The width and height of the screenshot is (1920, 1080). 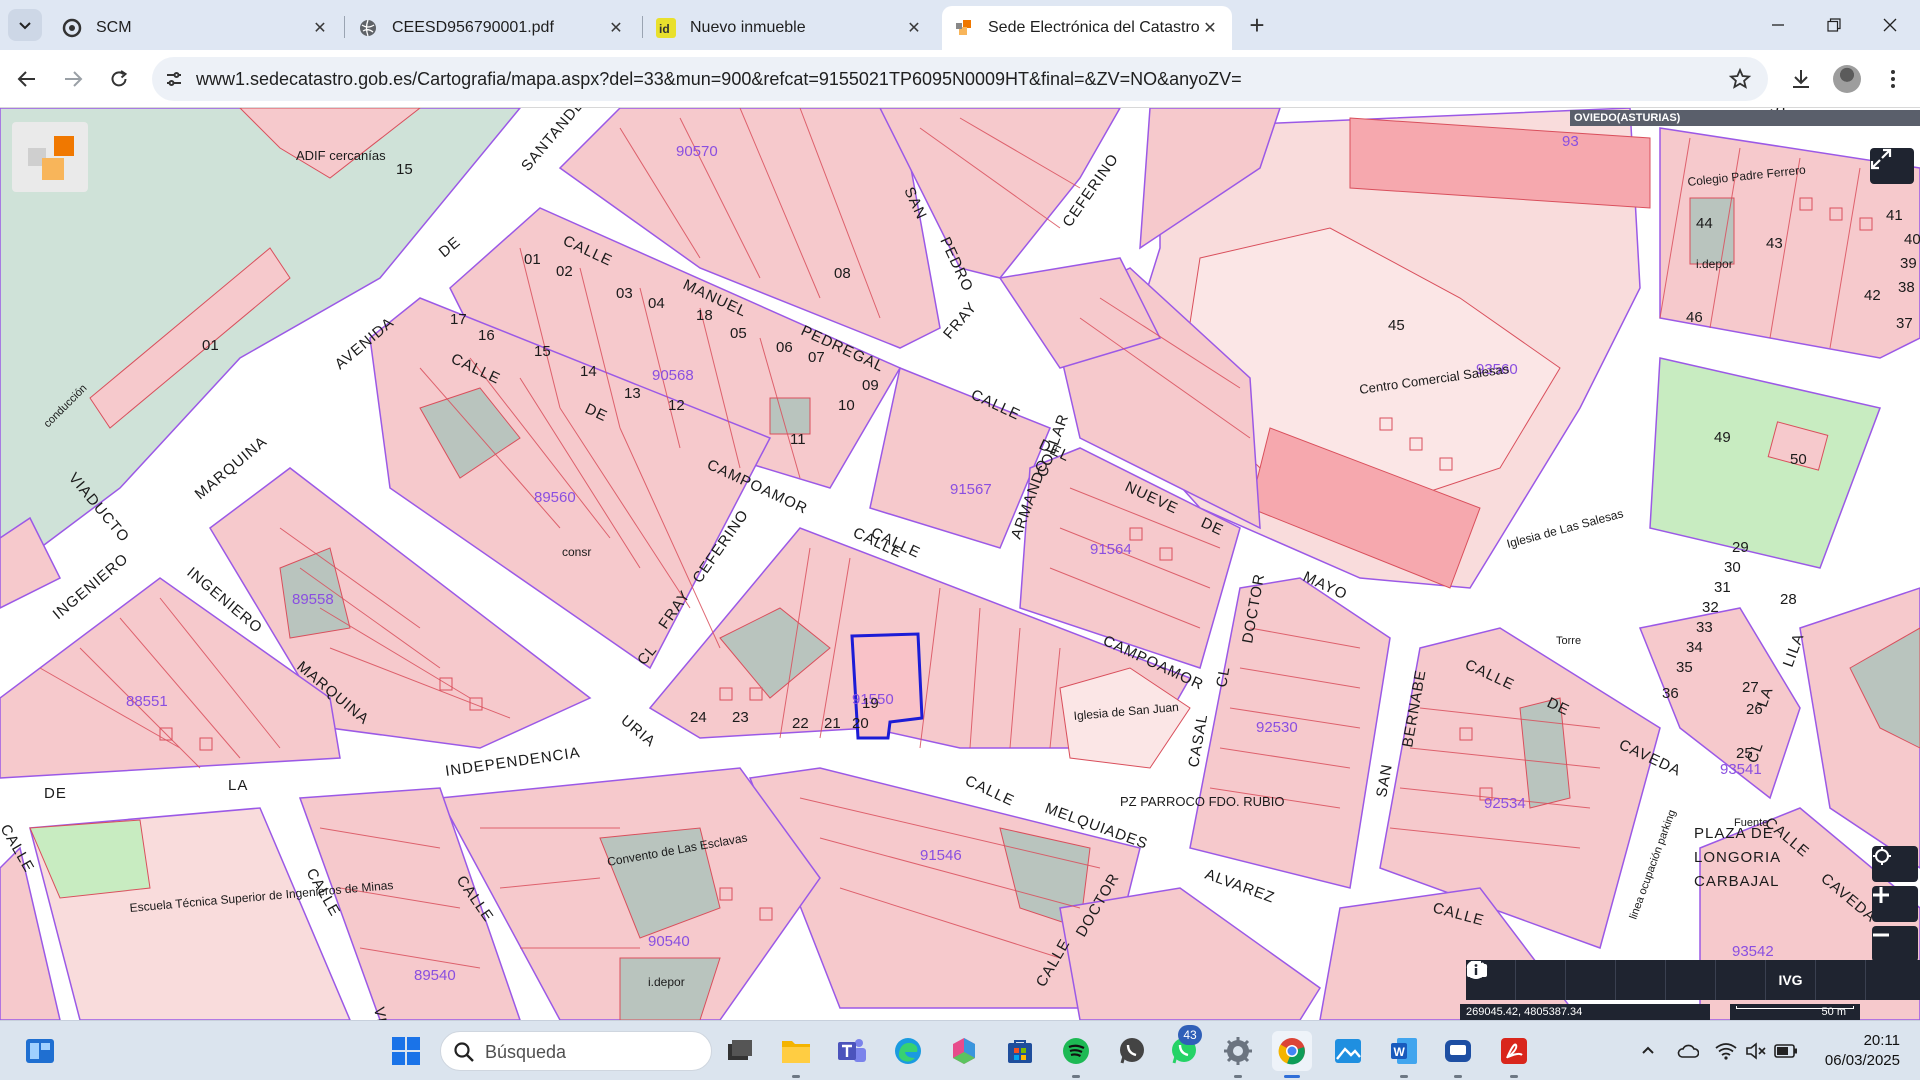 What do you see at coordinates (1892, 166) in the screenshot?
I see `fullscreen-button` at bounding box center [1892, 166].